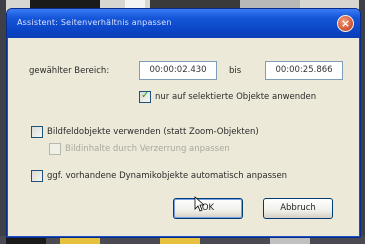  I want to click on only-selected-checkbox: ✓, so click(145, 96).